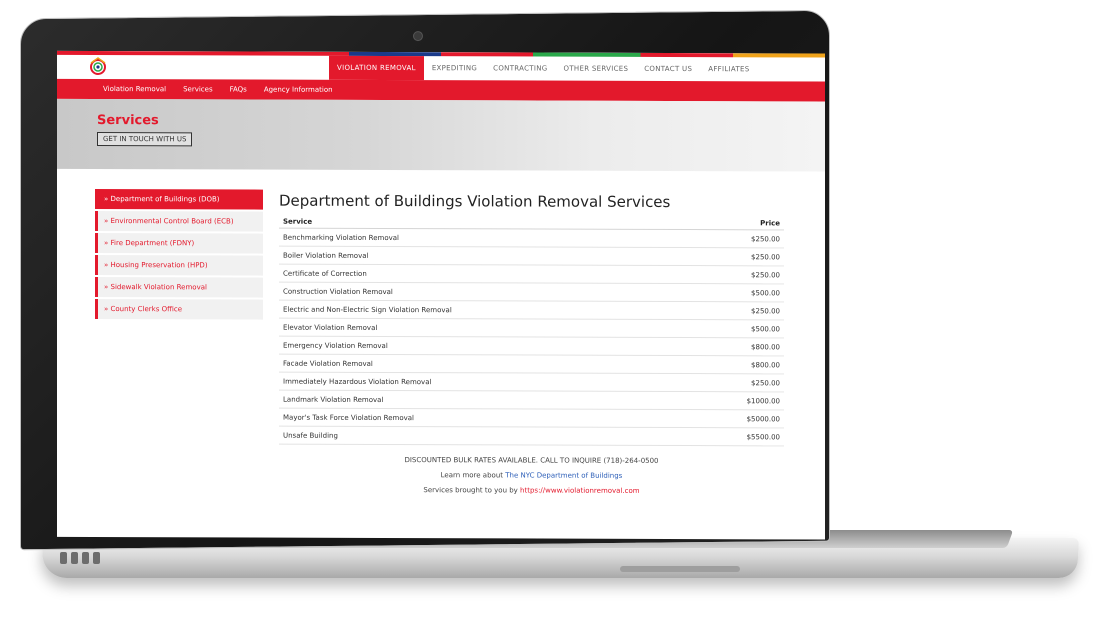 The width and height of the screenshot is (1099, 619). Describe the element at coordinates (134, 89) in the screenshot. I see `sub-nav-violation-removal: Violation Removal` at that location.